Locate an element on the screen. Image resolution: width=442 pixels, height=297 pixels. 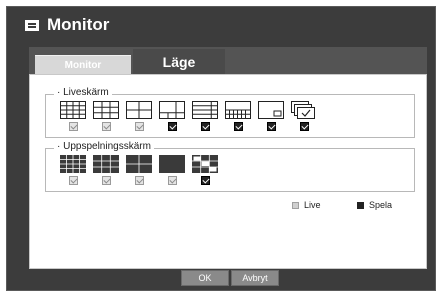
monitor-icon is located at coordinates (32, 25).